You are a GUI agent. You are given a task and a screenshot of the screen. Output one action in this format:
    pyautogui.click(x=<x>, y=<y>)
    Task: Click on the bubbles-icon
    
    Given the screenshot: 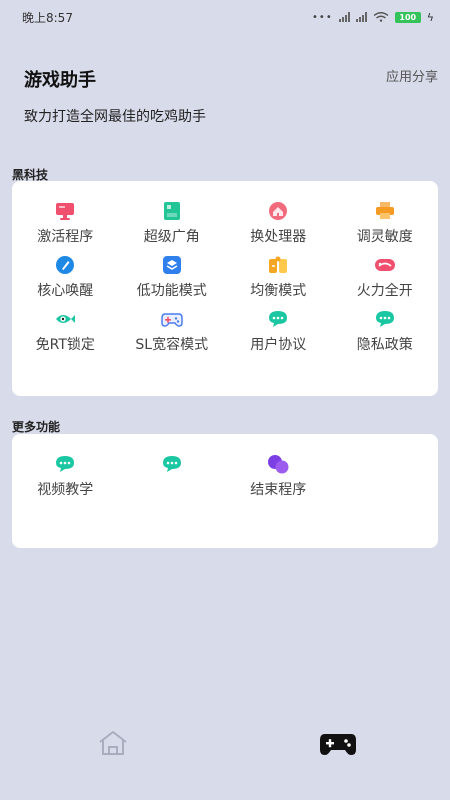 What is the action you would take?
    pyautogui.click(x=278, y=464)
    